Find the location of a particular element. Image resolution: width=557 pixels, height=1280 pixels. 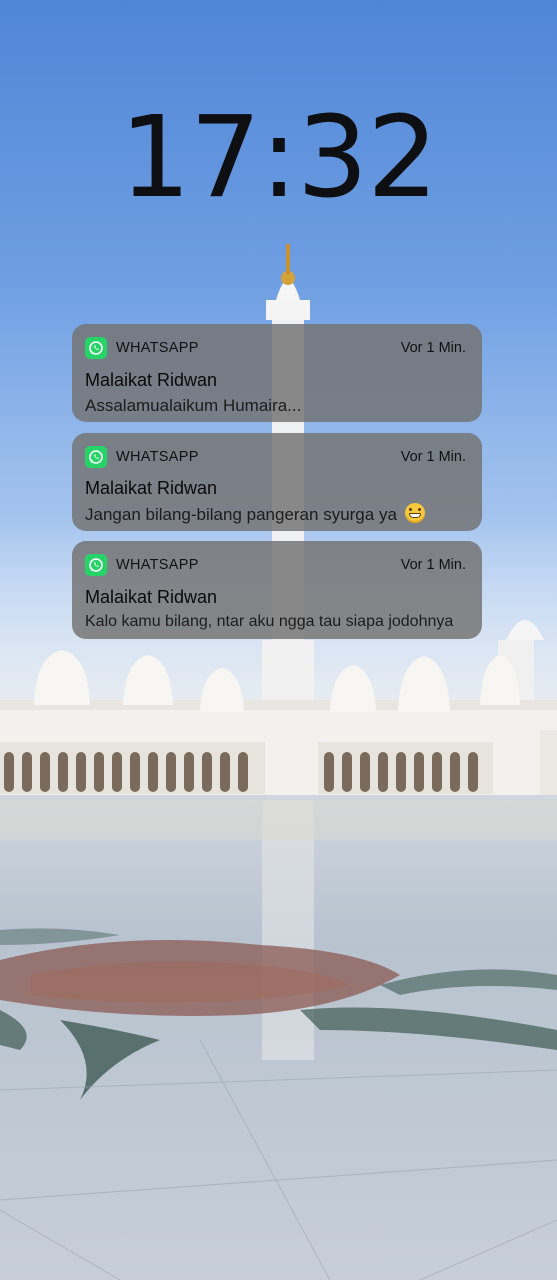

notification-message-row: Jangan bilang-bilang pangeran syurga ya is located at coordinates (255, 514).